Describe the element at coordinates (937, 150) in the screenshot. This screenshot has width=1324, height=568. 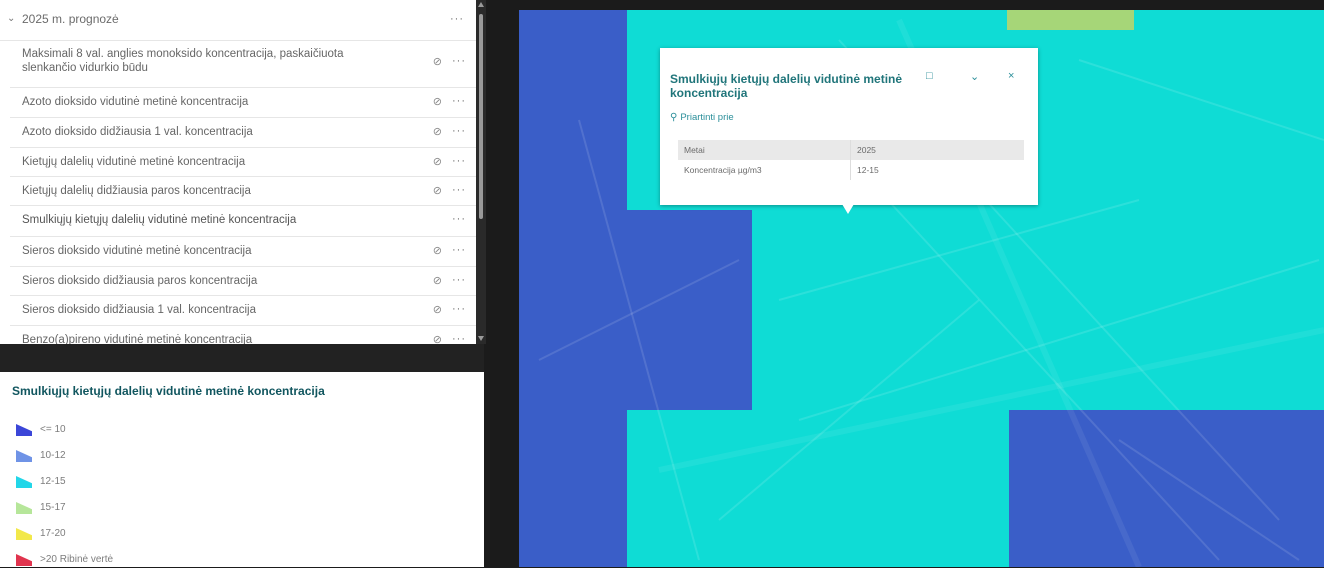
I see `popup-field-value: 2025` at that location.